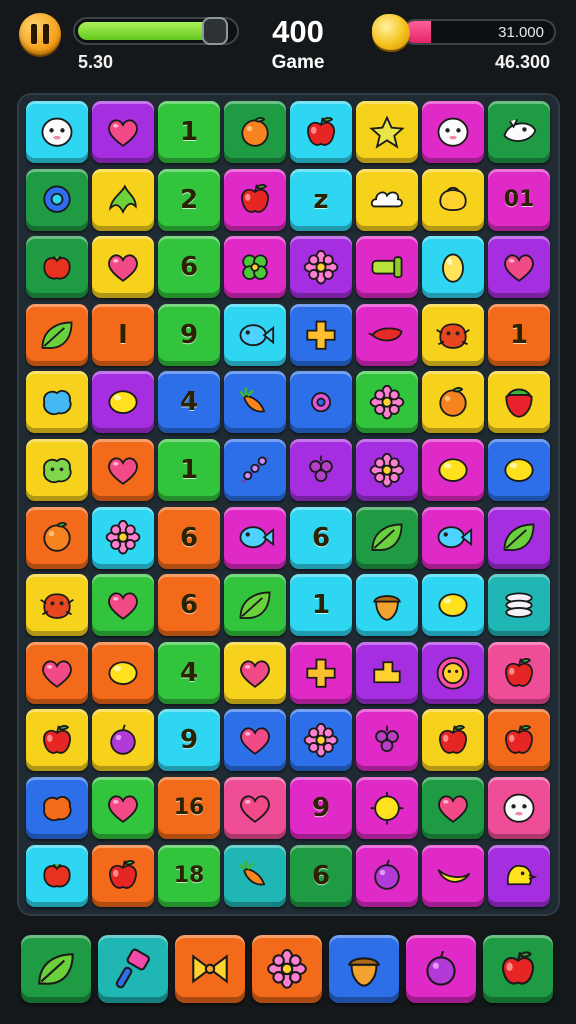 Image resolution: width=576 pixels, height=1024 pixels. Describe the element at coordinates (123, 334) in the screenshot. I see `board-tile: I` at that location.